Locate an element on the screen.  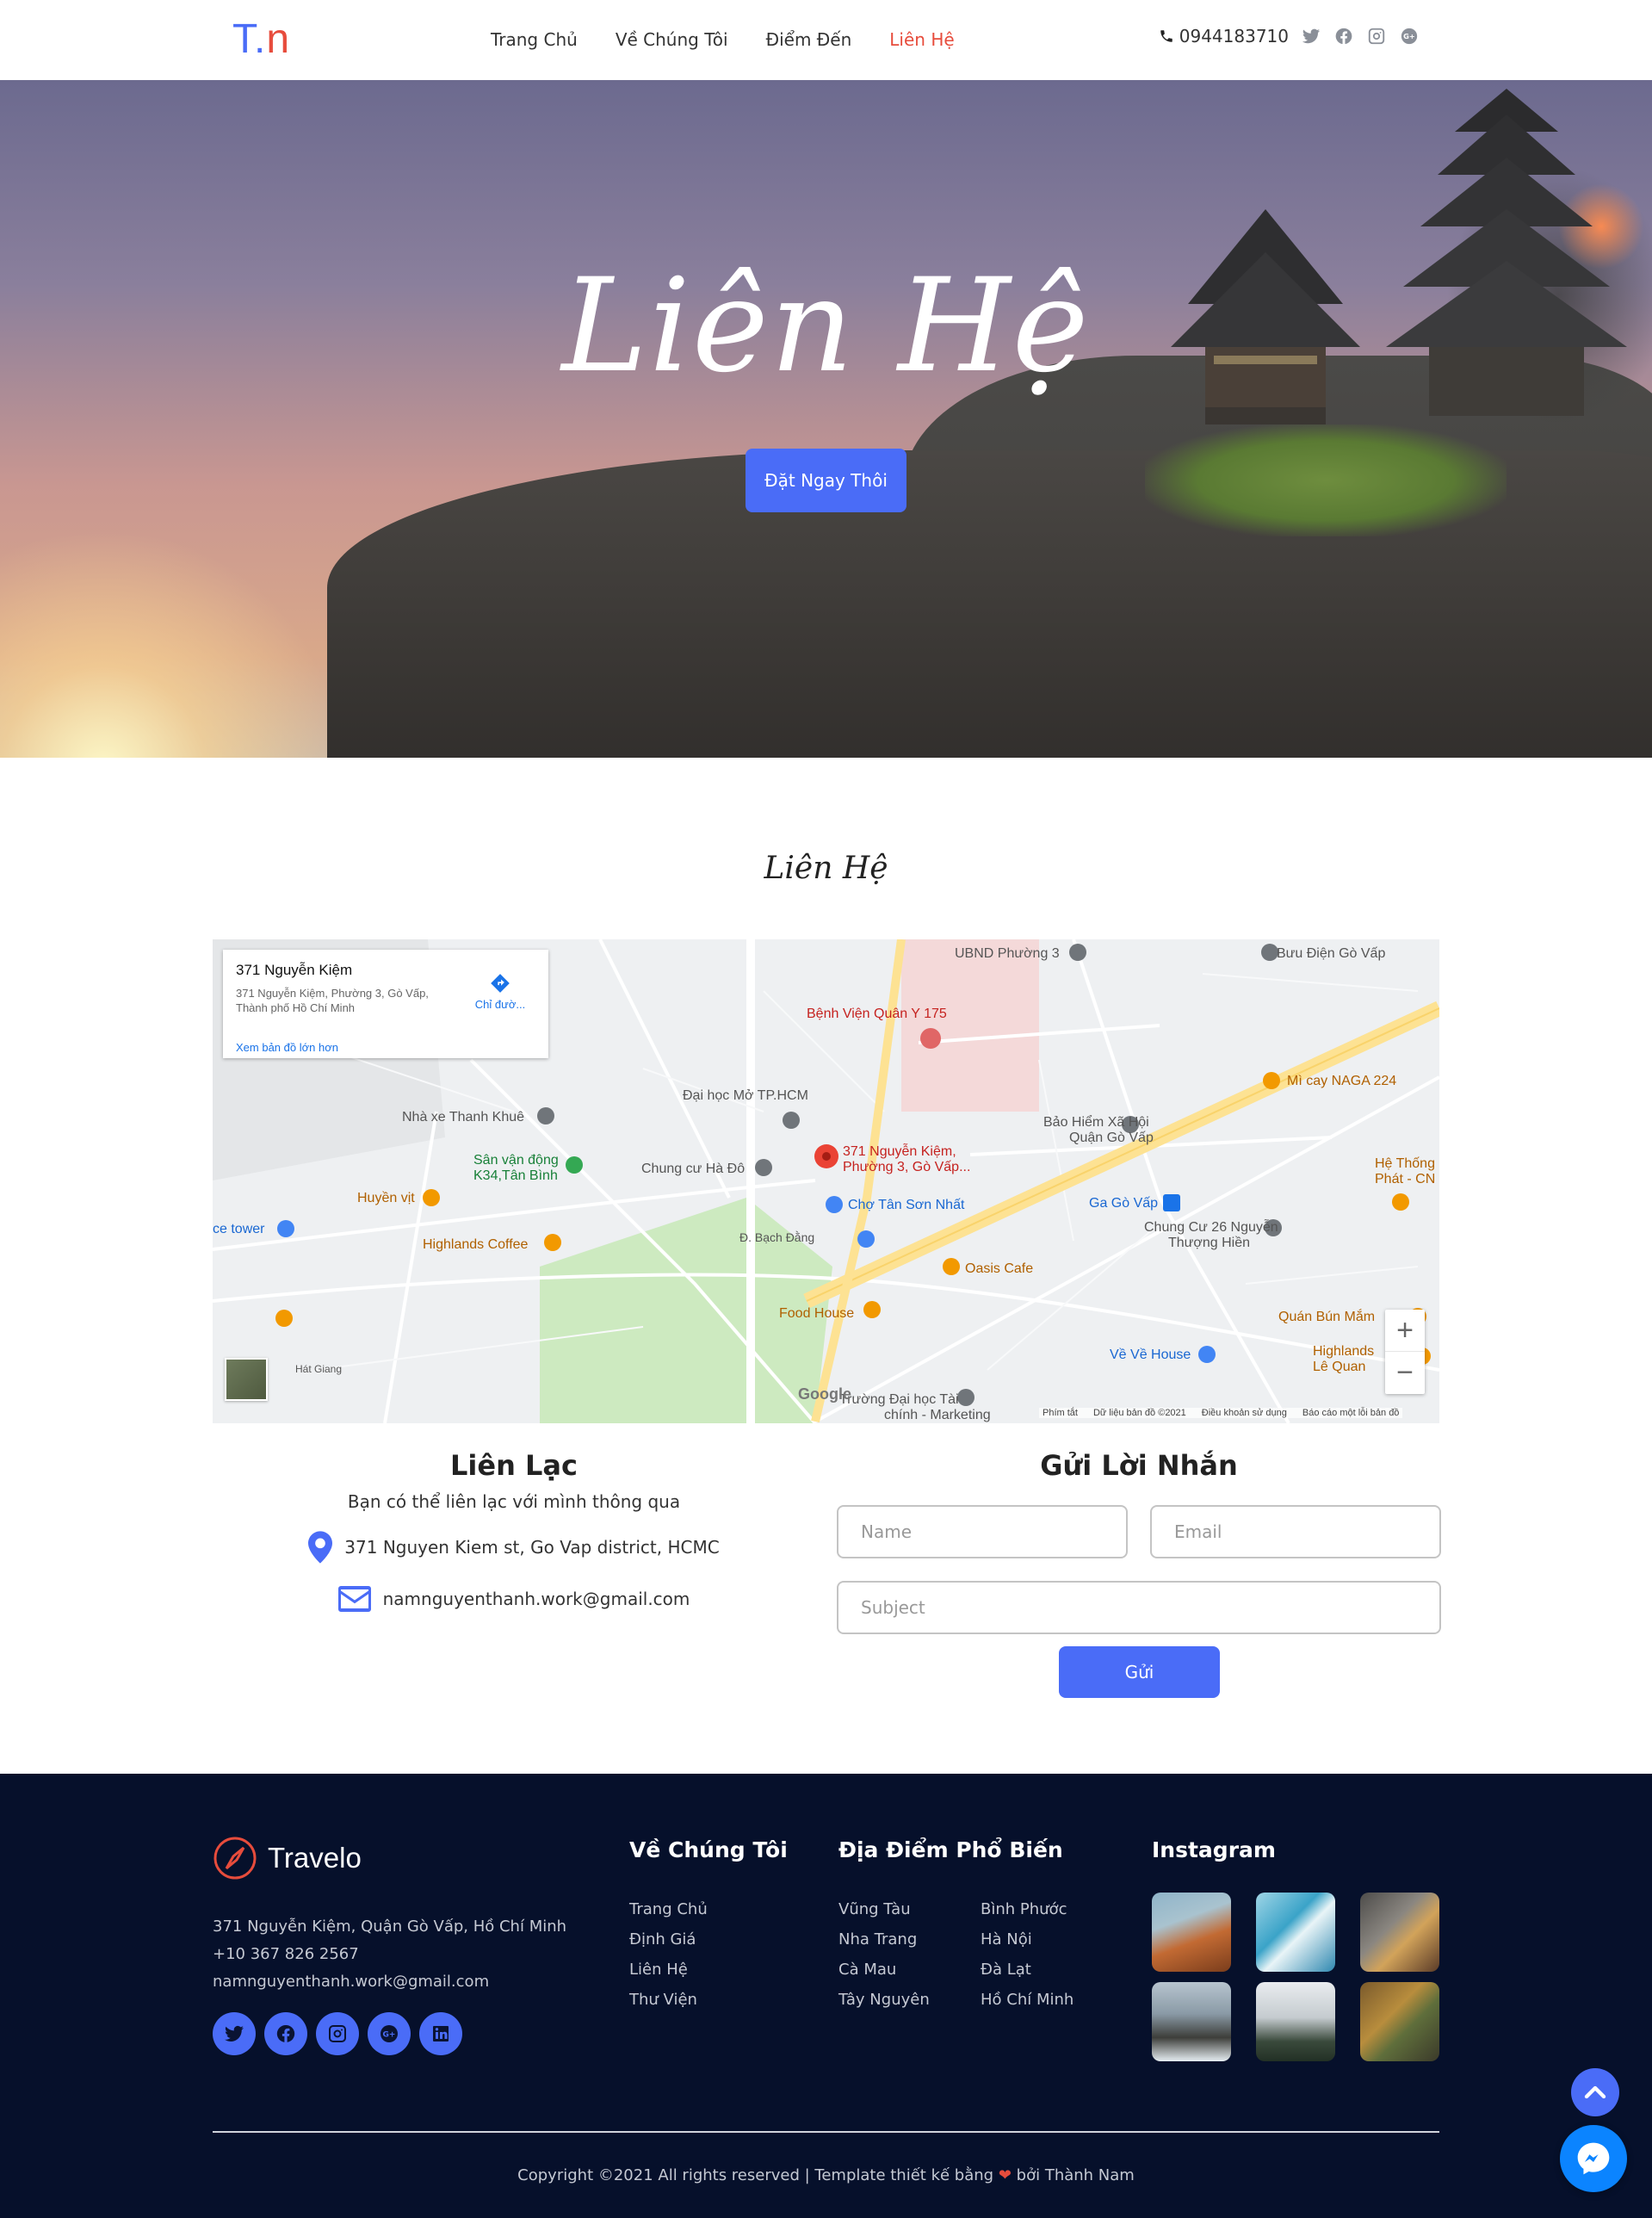
footer-place-link: Hà Nội is located at coordinates (1052, 1939).